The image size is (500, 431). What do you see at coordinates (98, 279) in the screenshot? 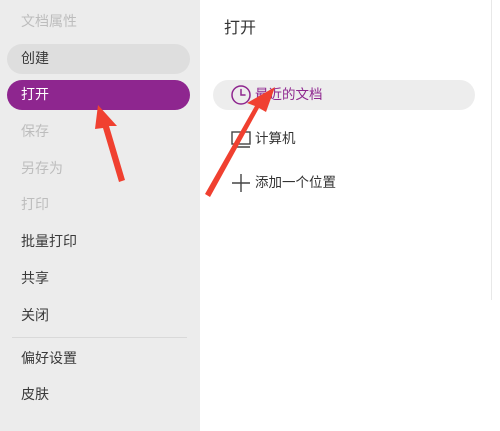
I see `sidebar-item-share: 共享` at bounding box center [98, 279].